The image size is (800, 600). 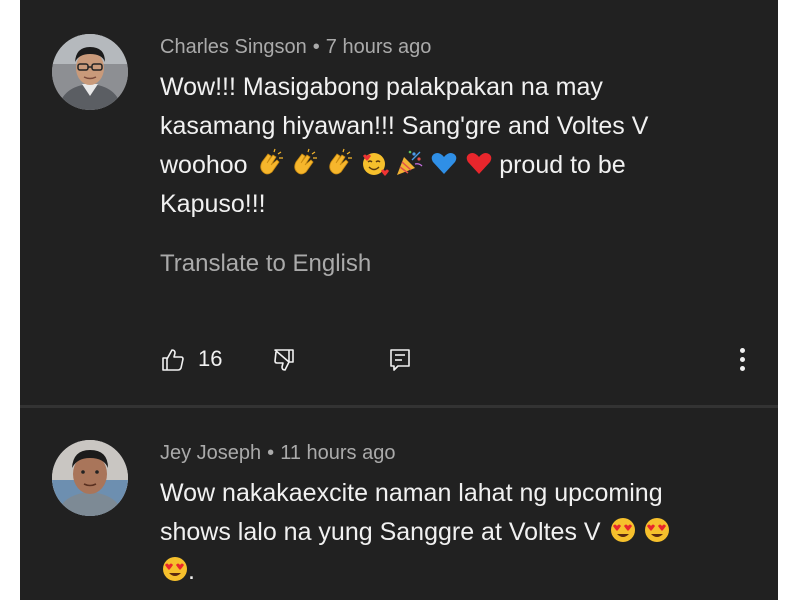 I want to click on comment-word: woohoo, so click(x=204, y=165).